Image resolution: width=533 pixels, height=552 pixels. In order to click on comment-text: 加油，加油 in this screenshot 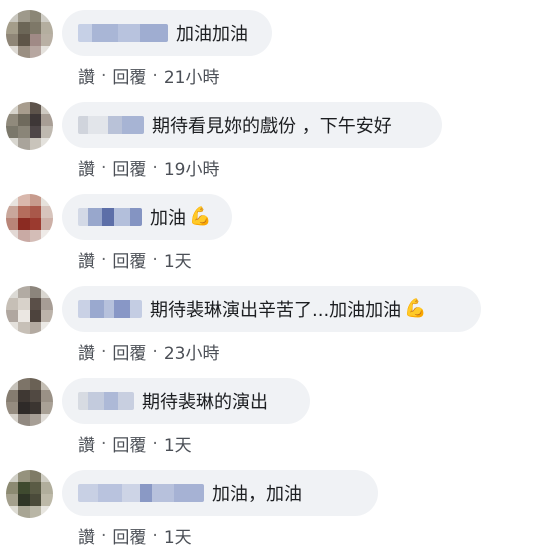, I will do `click(257, 494)`.